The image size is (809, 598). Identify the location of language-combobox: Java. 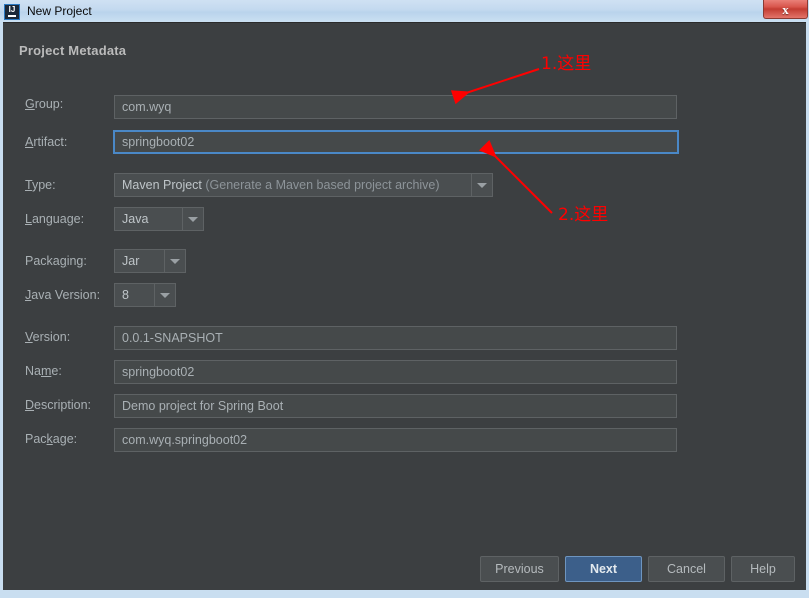
(159, 219).